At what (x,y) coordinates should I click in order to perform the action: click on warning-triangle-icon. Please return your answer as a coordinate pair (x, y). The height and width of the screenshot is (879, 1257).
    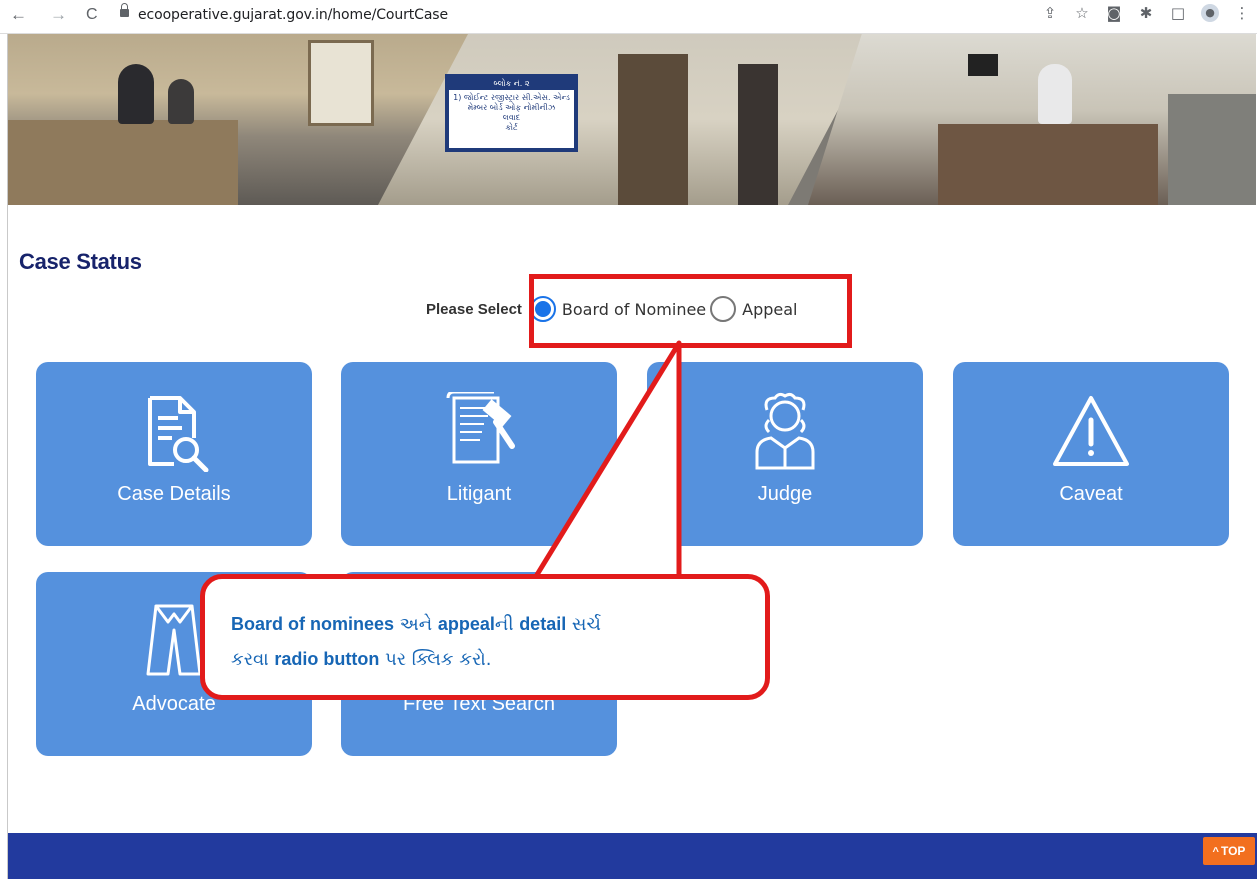
    Looking at the image, I should click on (1091, 431).